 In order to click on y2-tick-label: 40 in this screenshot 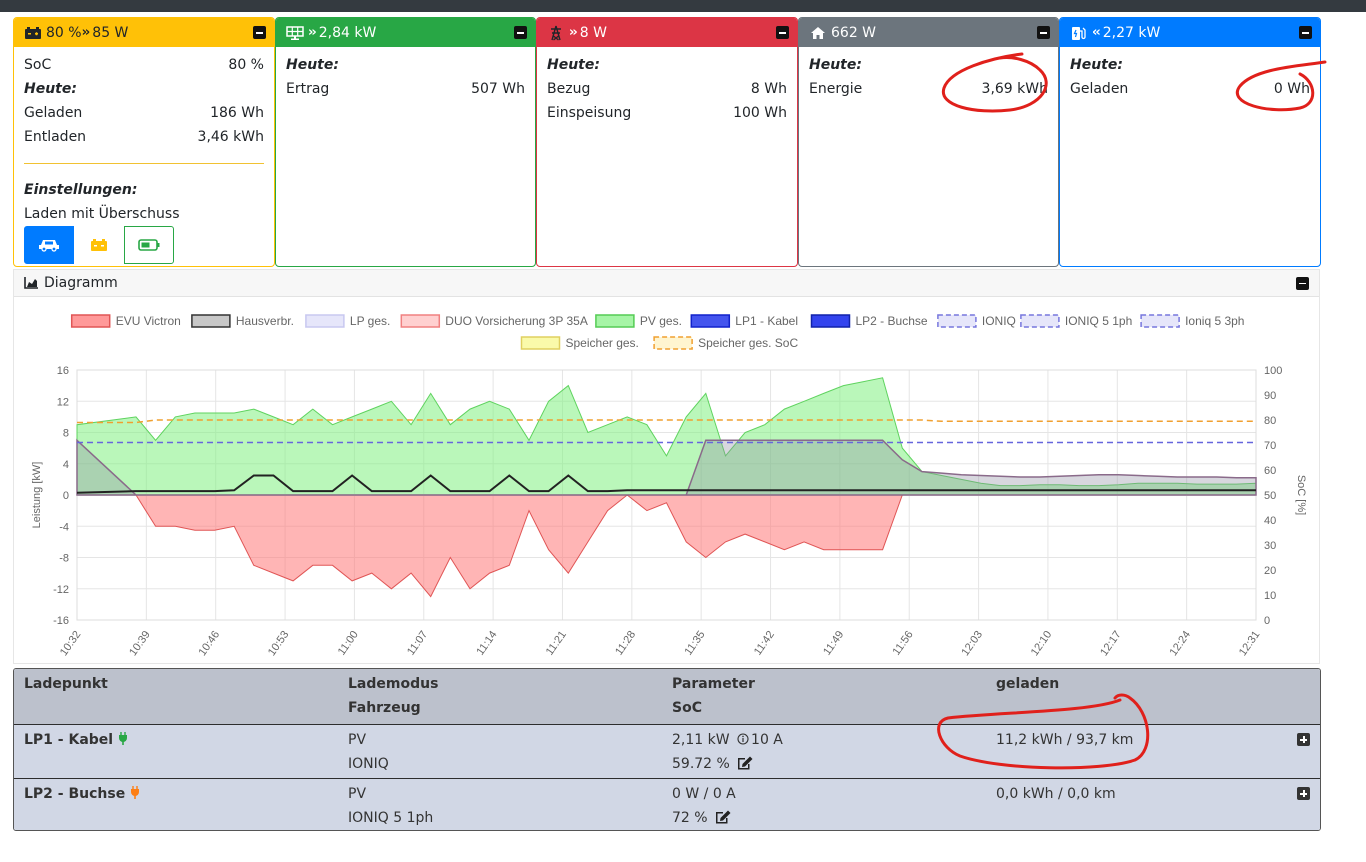, I will do `click(1270, 521)`.